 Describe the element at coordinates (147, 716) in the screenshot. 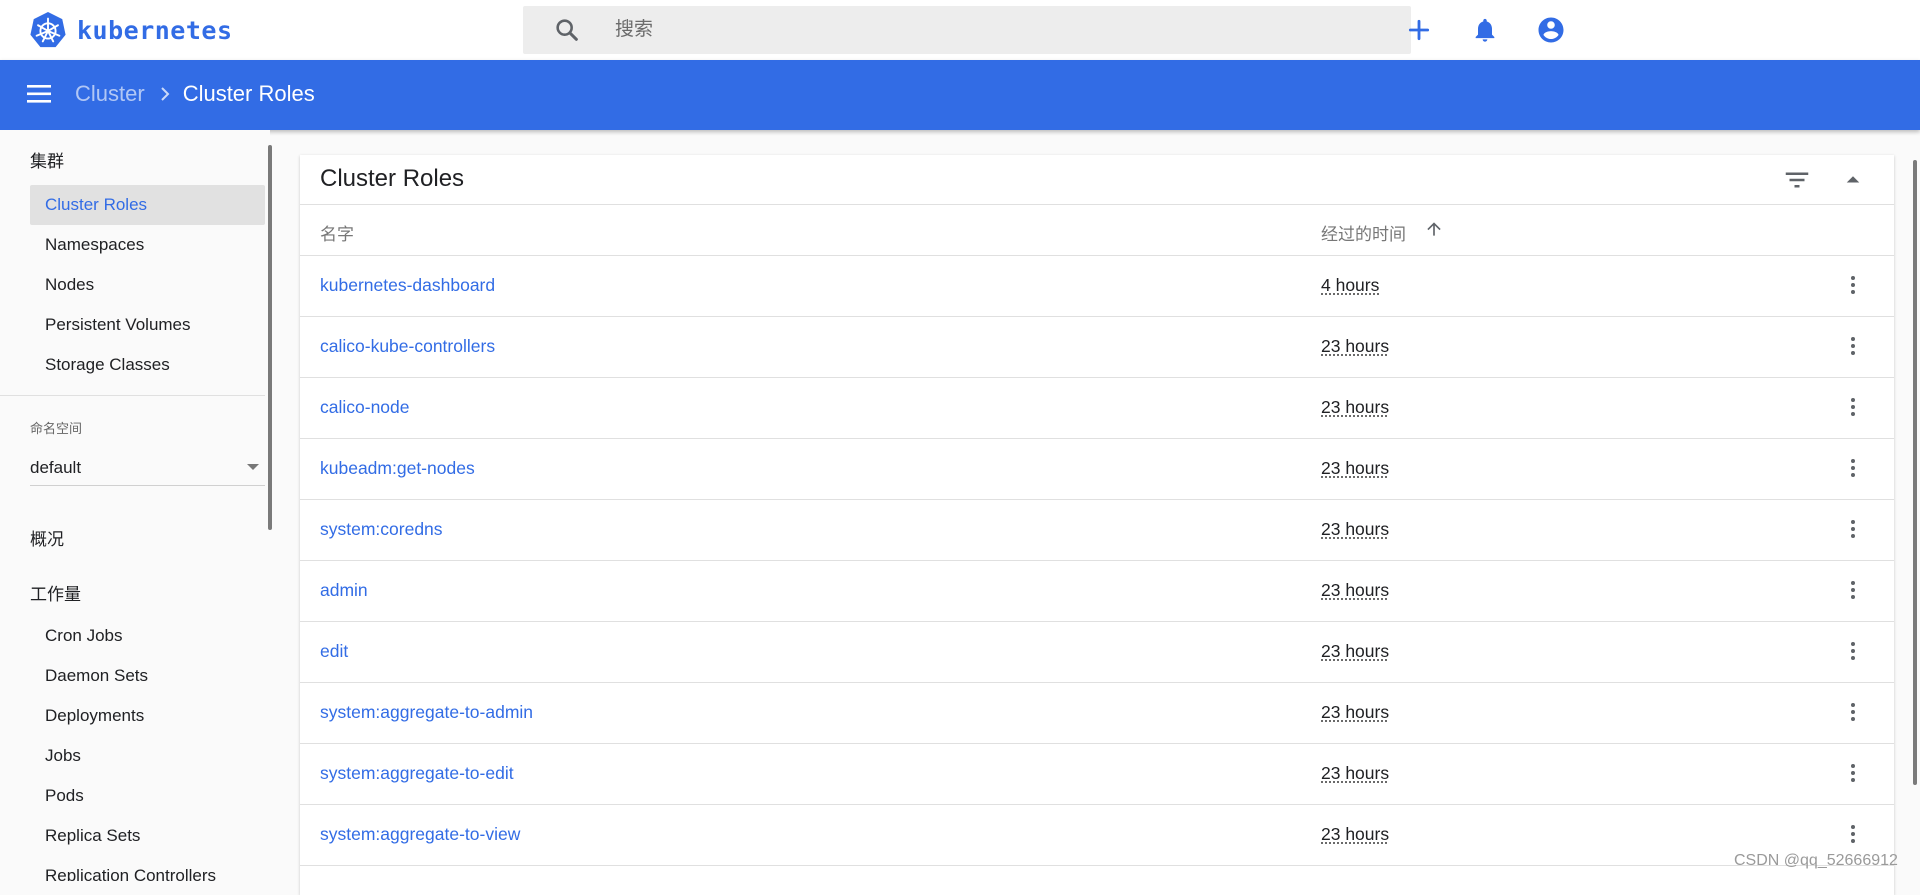

I see `sidebar-item-deployments: Deployments` at that location.